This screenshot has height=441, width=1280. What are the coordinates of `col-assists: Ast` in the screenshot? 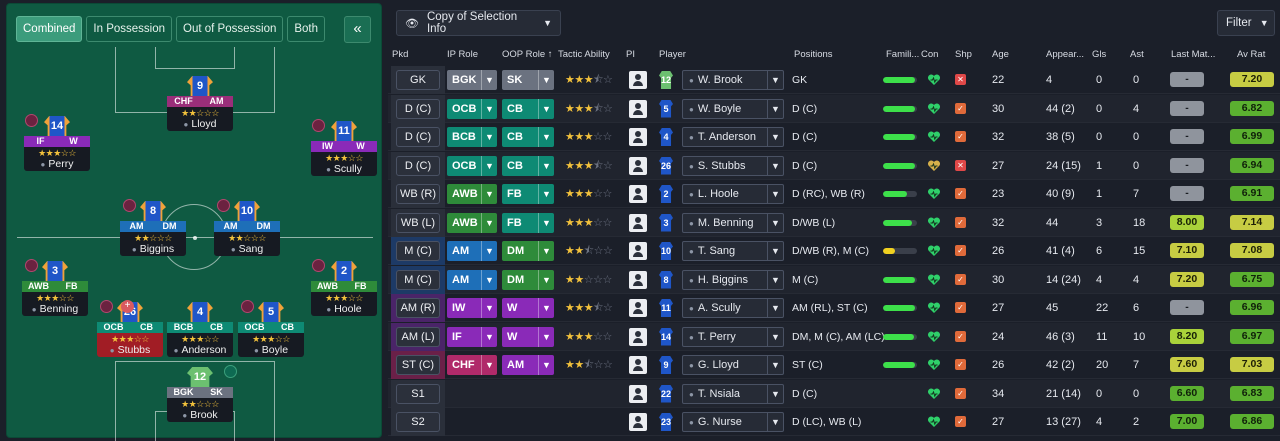 It's located at (1137, 54).